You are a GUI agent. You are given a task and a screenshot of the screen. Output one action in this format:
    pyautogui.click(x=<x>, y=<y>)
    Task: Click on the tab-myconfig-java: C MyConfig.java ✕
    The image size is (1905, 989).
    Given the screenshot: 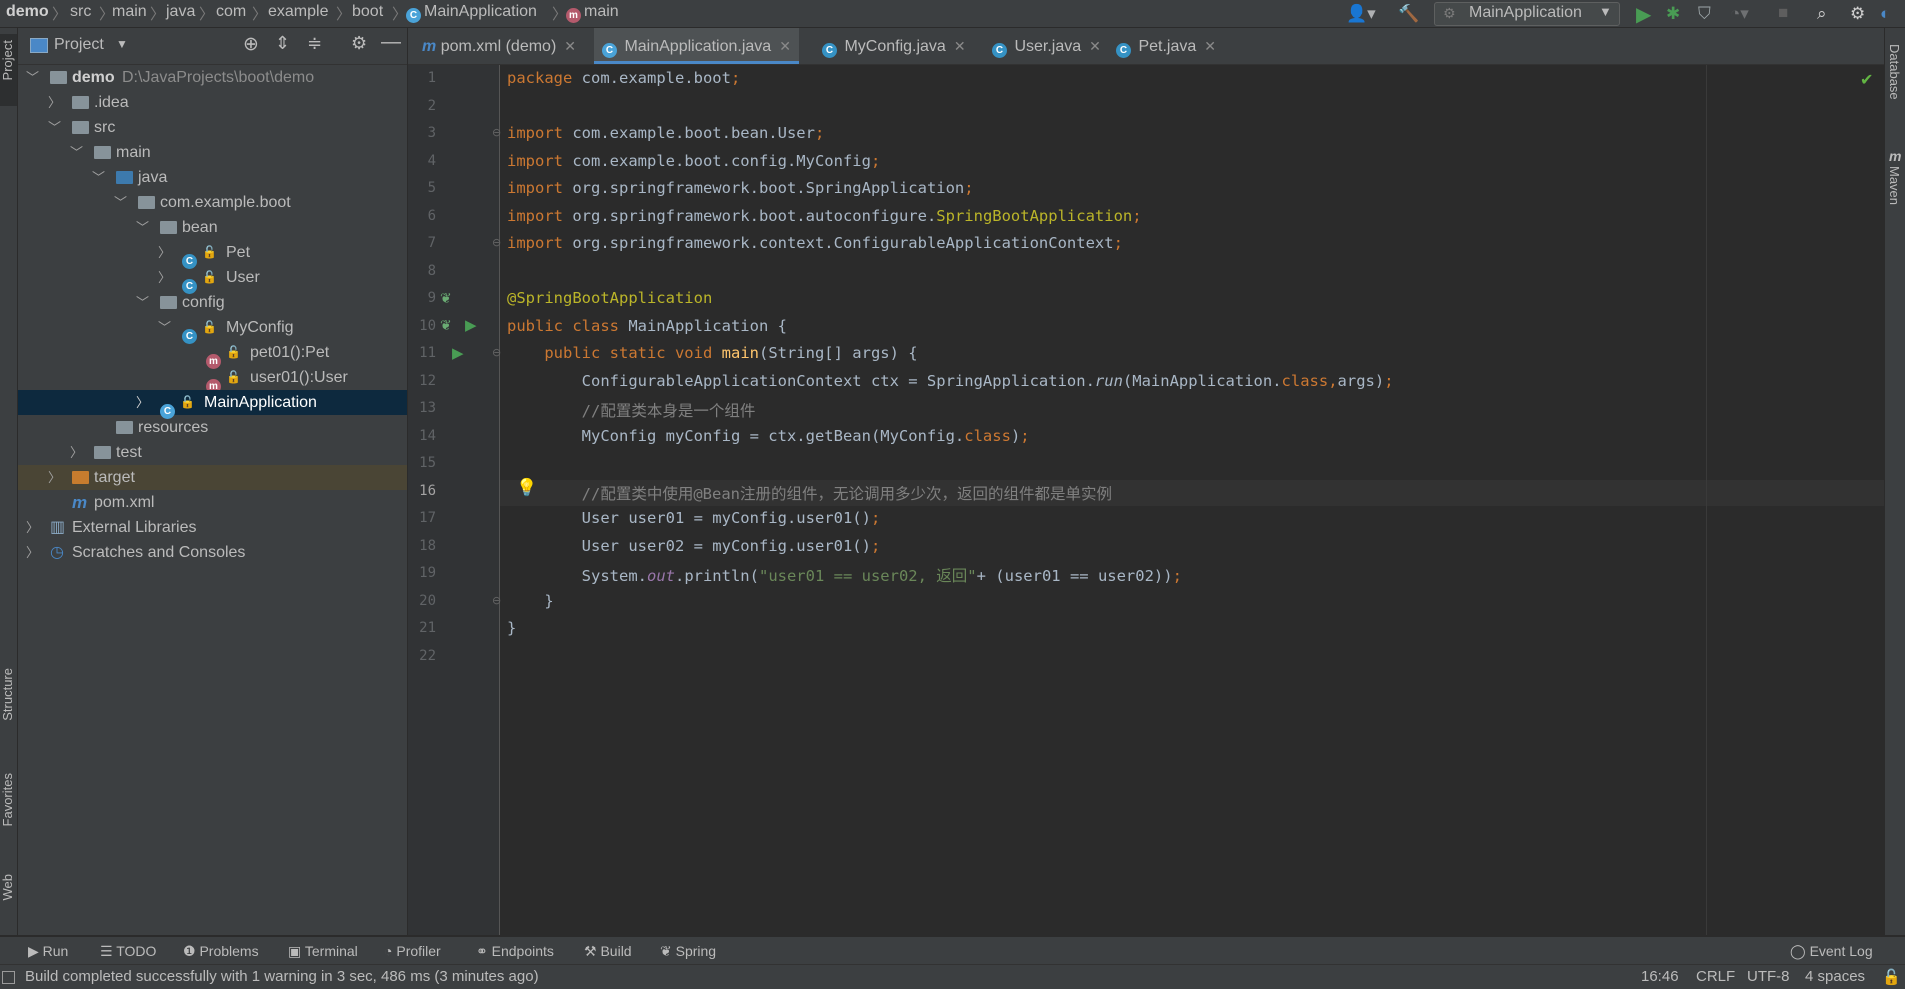 What is the action you would take?
    pyautogui.click(x=894, y=46)
    